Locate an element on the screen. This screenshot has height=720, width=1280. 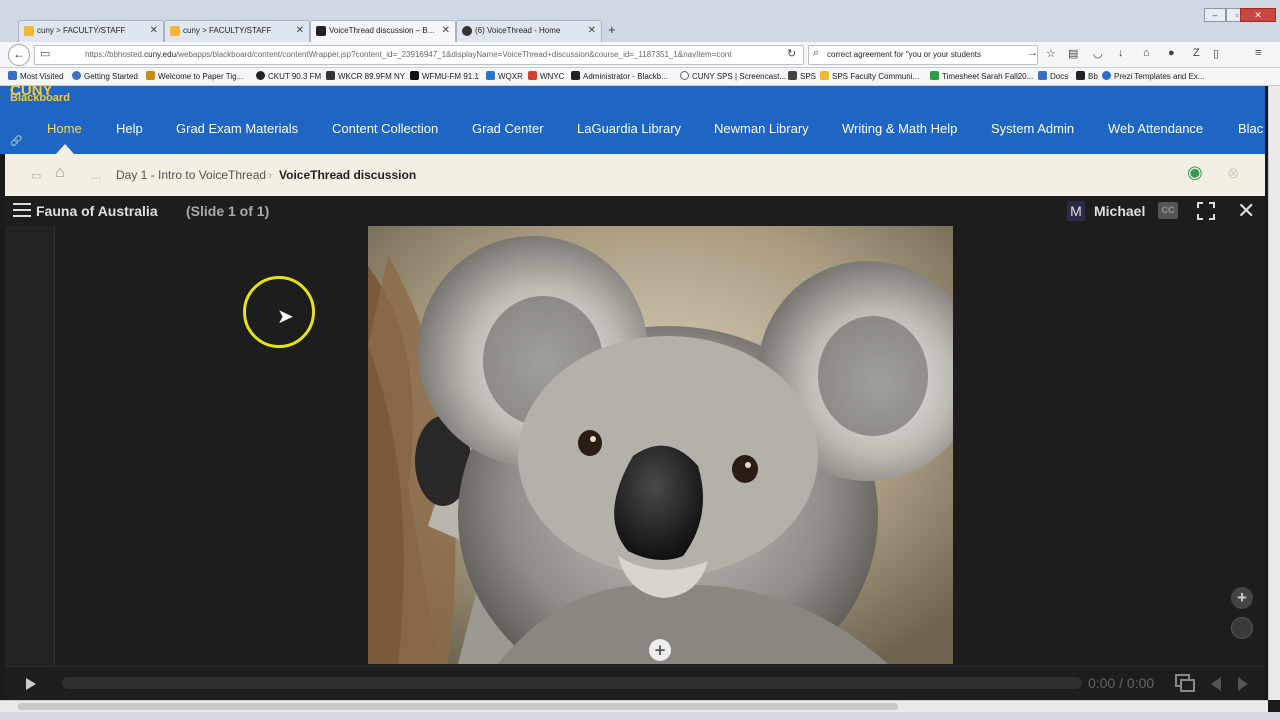
nav-tab-system-admin: System Admin is located at coordinates (1032, 128).